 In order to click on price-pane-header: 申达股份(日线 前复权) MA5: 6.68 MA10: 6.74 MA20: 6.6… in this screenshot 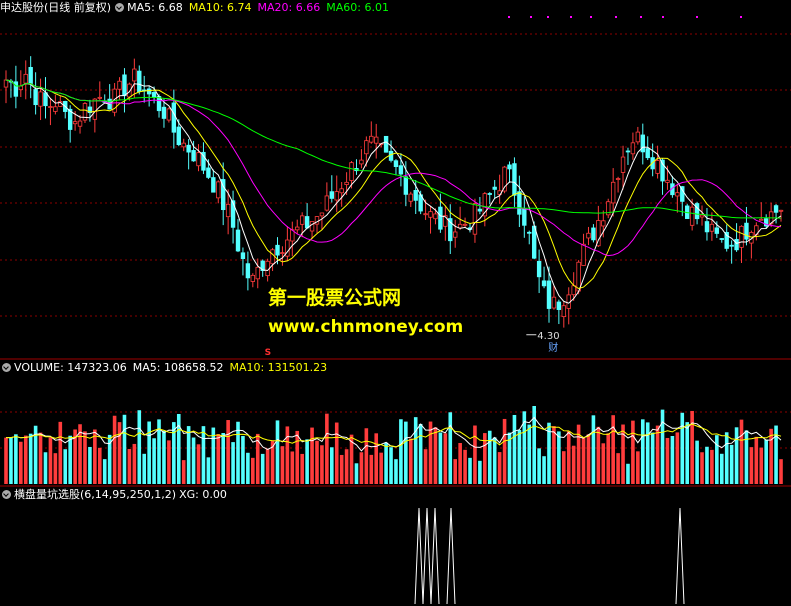, I will do `click(197, 8)`.